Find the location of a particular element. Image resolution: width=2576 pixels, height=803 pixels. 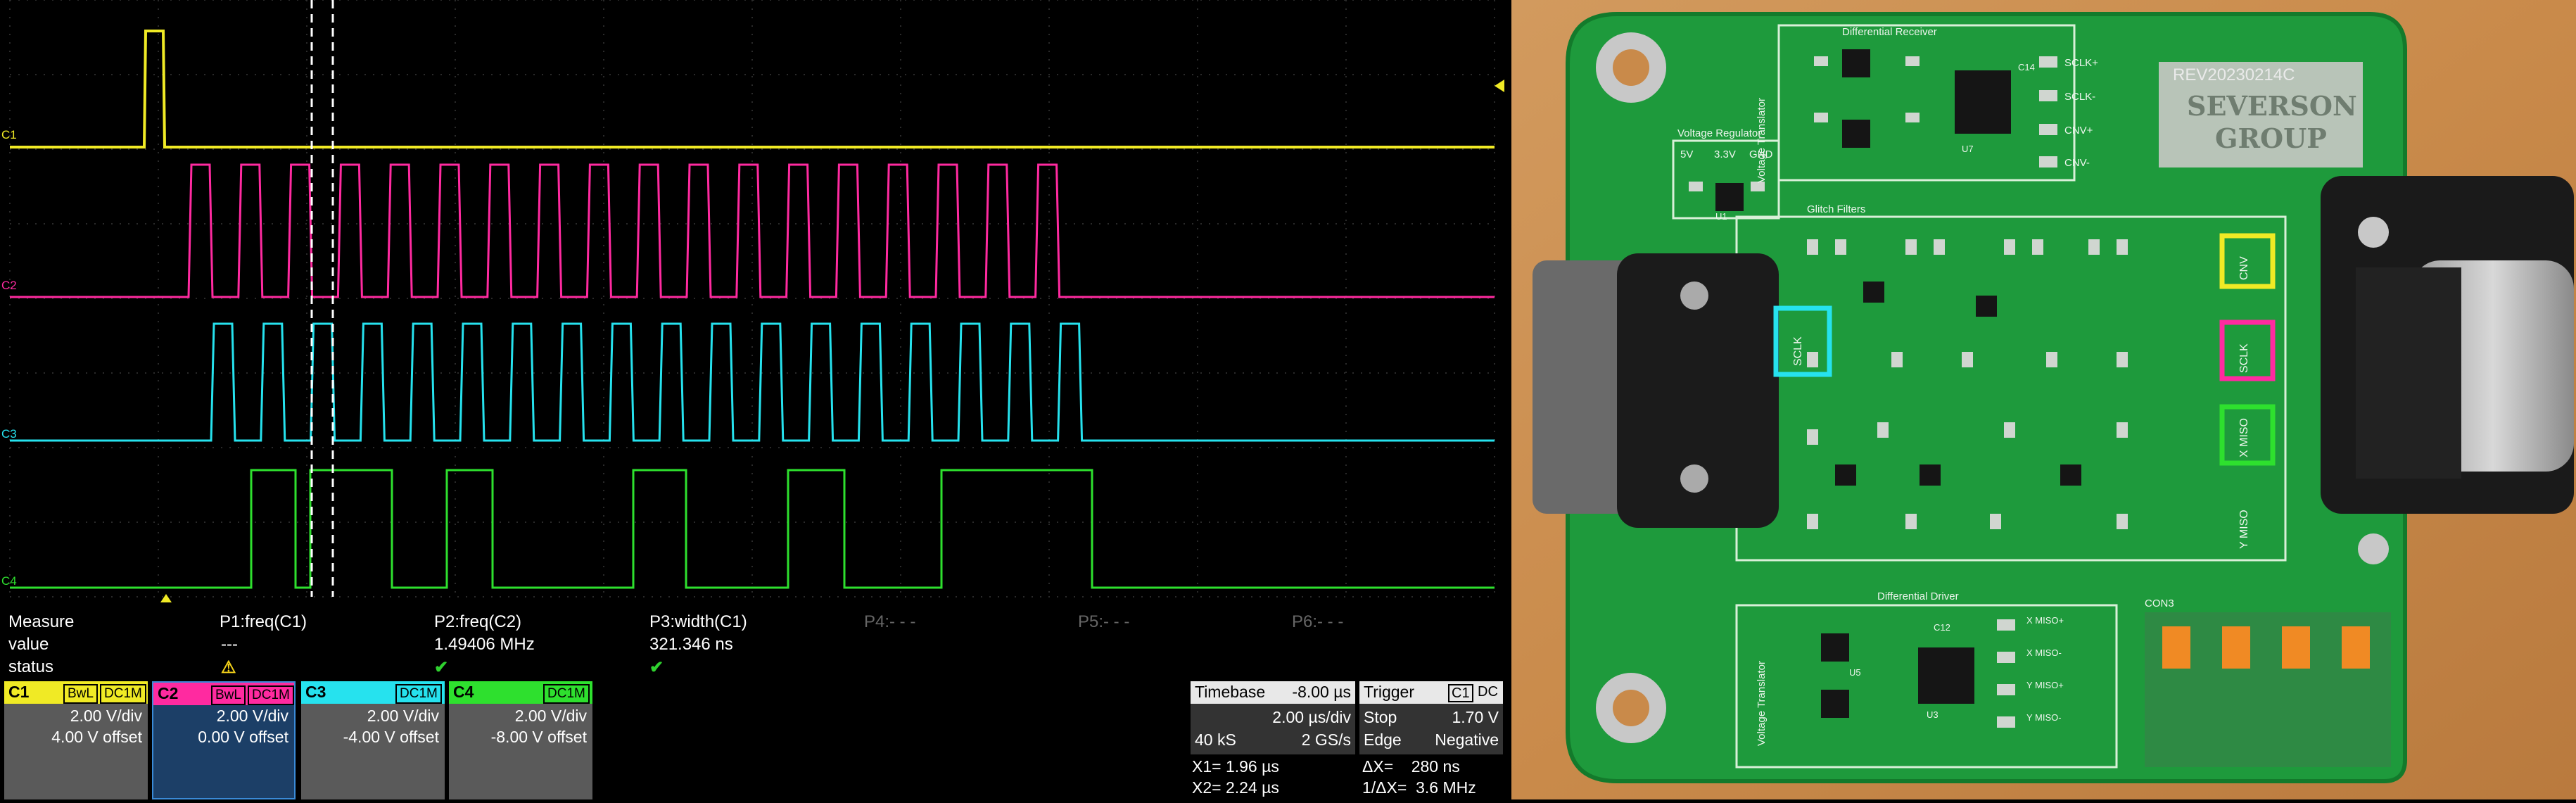

label-voltage-translator-top: Voltage Translator is located at coordinates (1762, 140).